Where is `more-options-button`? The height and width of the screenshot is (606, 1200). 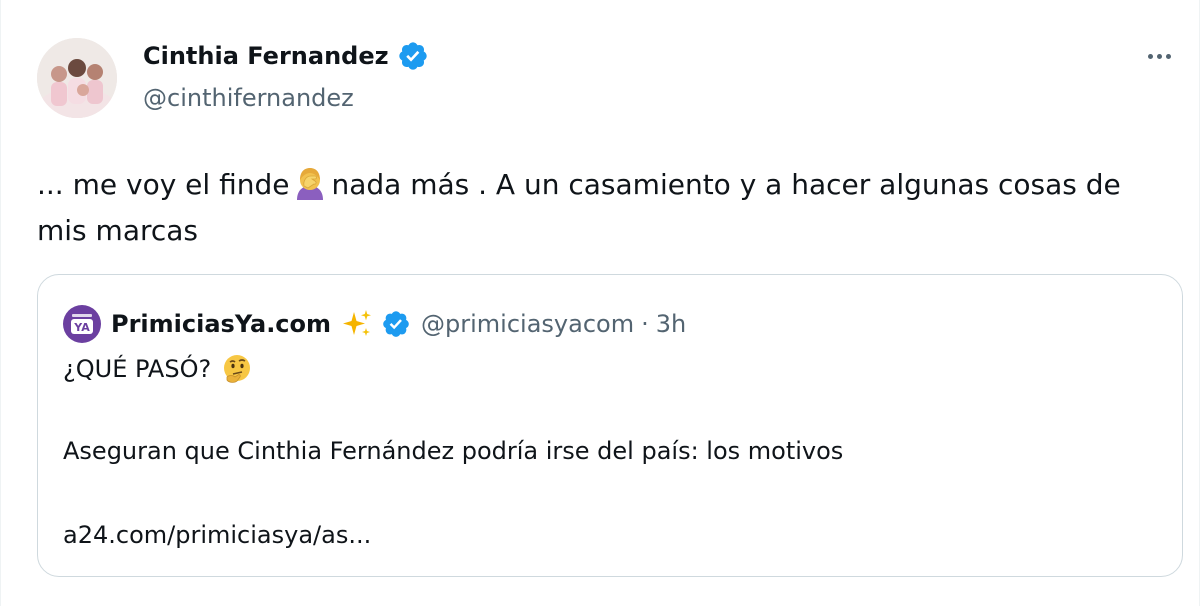
more-options-button is located at coordinates (1159, 56).